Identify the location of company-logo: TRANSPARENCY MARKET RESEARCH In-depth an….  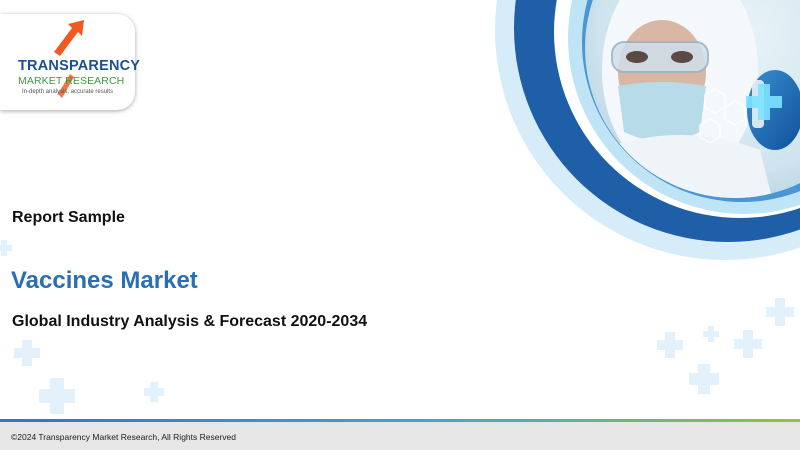
(70, 62).